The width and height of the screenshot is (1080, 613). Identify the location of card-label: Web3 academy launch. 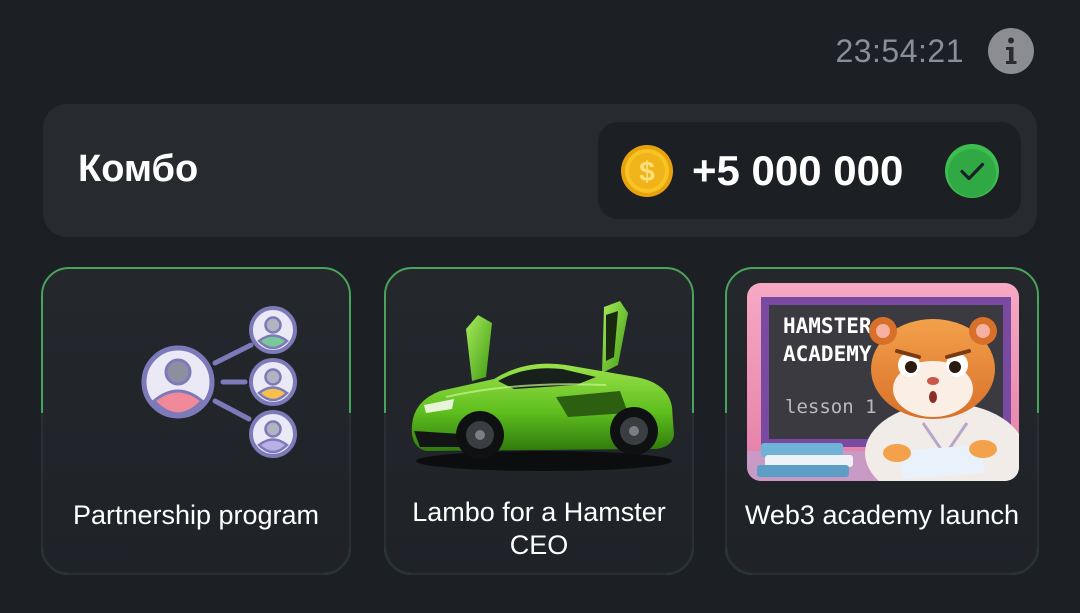
(882, 515).